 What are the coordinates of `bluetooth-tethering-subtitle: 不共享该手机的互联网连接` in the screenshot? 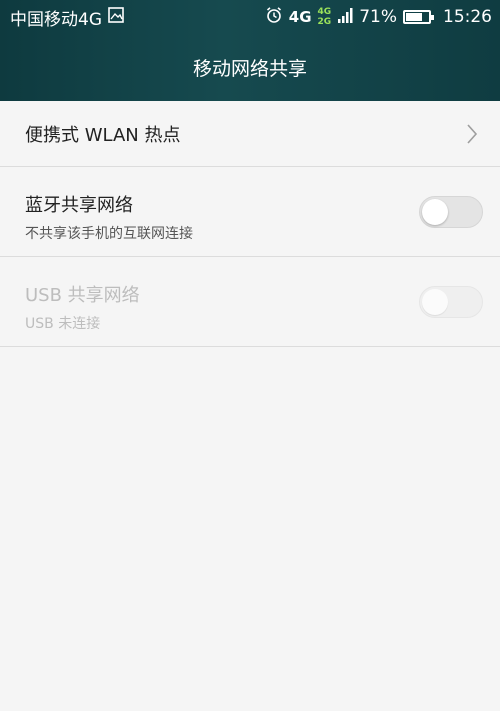 It's located at (109, 234).